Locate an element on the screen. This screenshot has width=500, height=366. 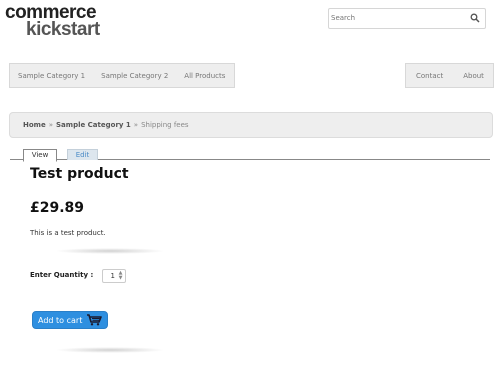
quantity-stepper: ▲▼ is located at coordinates (114, 276).